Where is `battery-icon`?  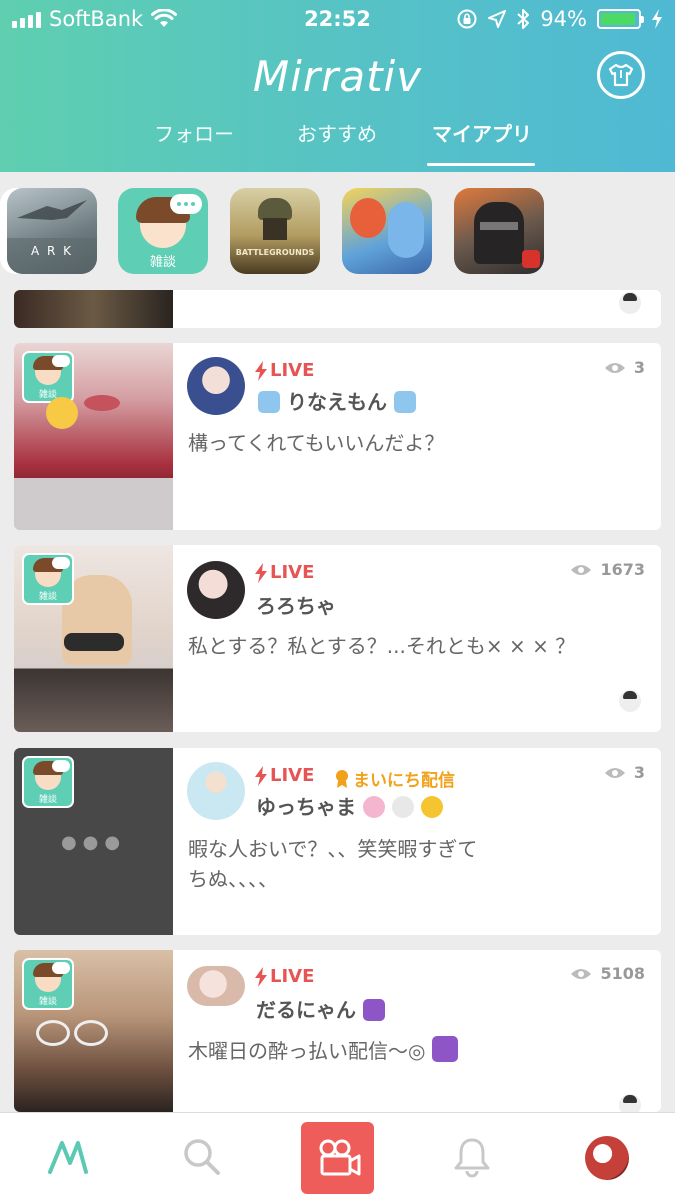
battery-icon is located at coordinates (620, 19).